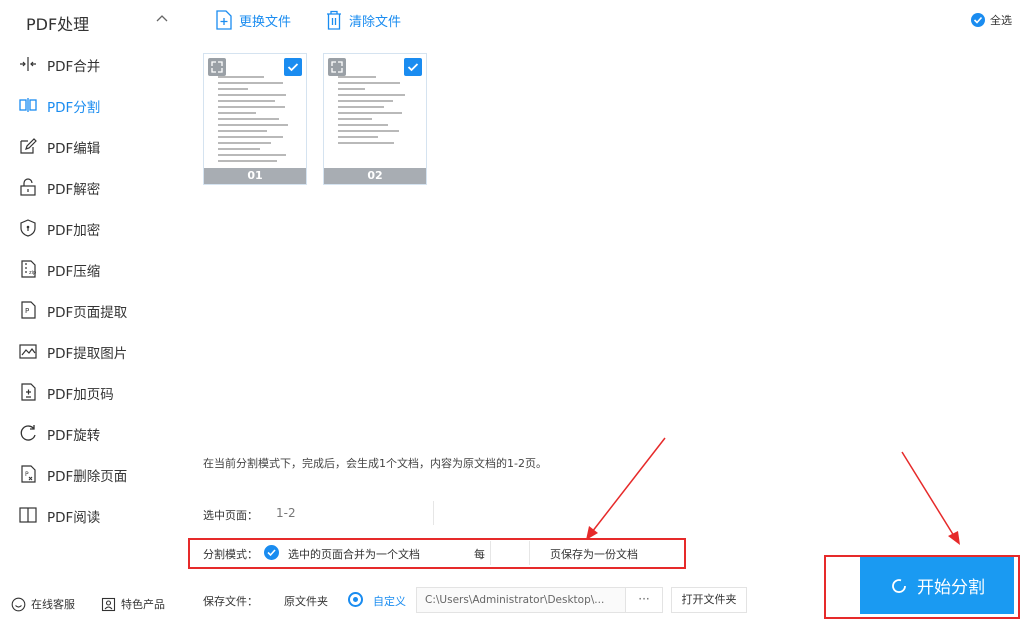 Image resolution: width=1025 pixels, height=619 pixels. What do you see at coordinates (271, 552) in the screenshot?
I see `mode-radio-checked` at bounding box center [271, 552].